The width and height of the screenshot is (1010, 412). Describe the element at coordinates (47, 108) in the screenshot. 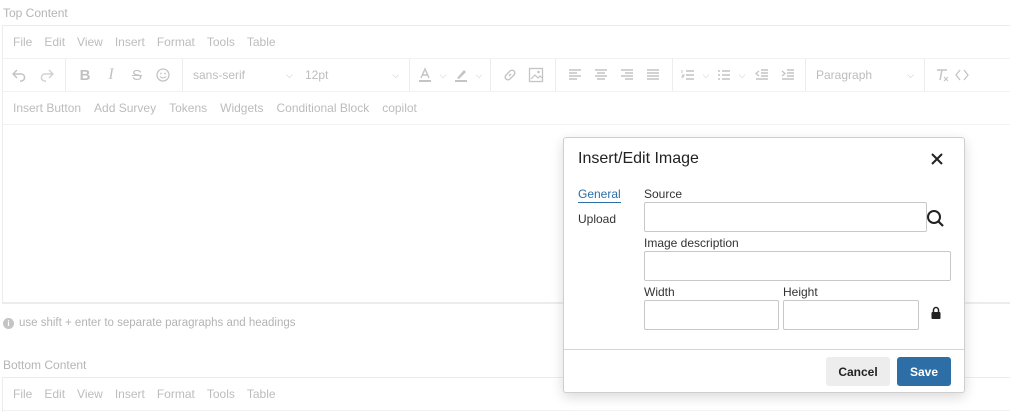

I see `insert-button-button: Insert Button` at that location.